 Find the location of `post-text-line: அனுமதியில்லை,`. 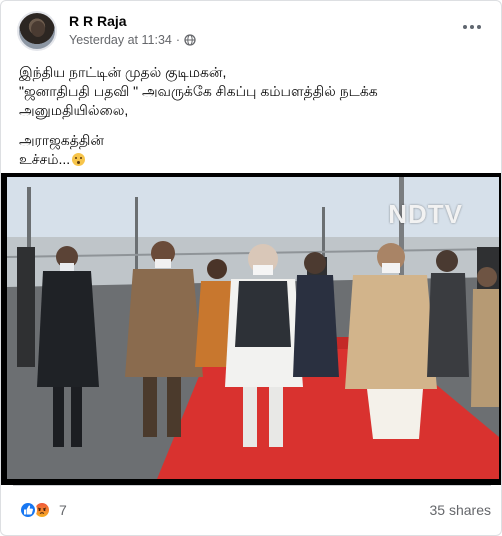

post-text-line: அனுமதியில்லை, is located at coordinates (74, 110).